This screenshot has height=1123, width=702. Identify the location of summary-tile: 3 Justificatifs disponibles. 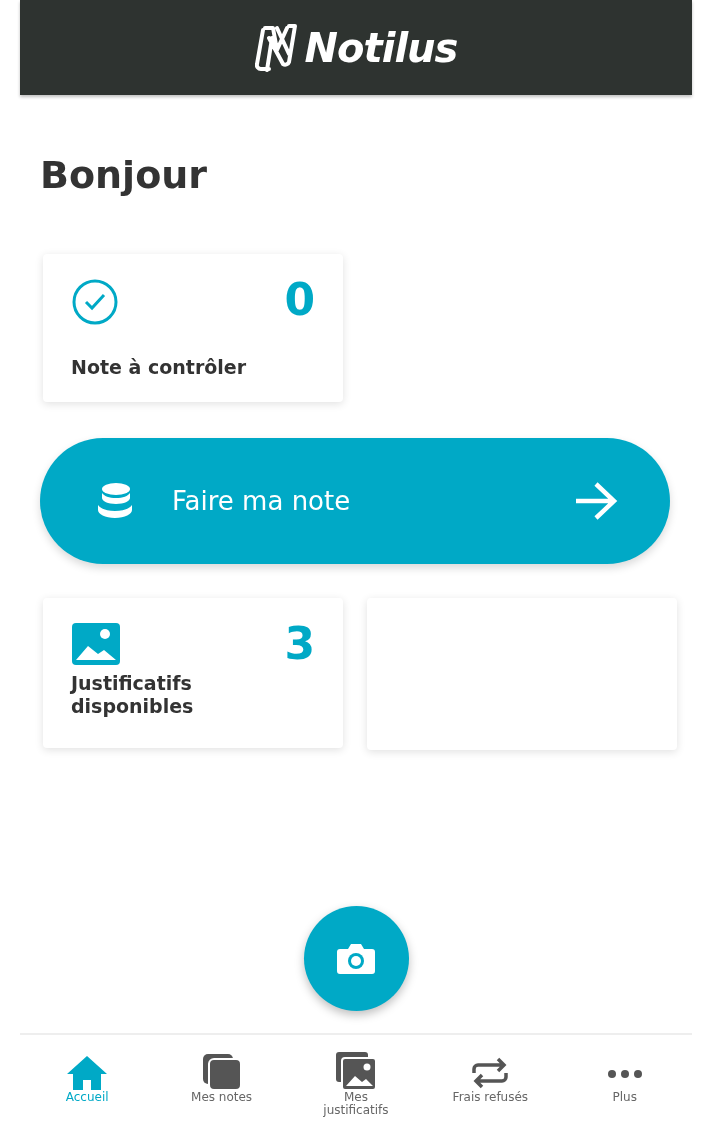
(193, 673).